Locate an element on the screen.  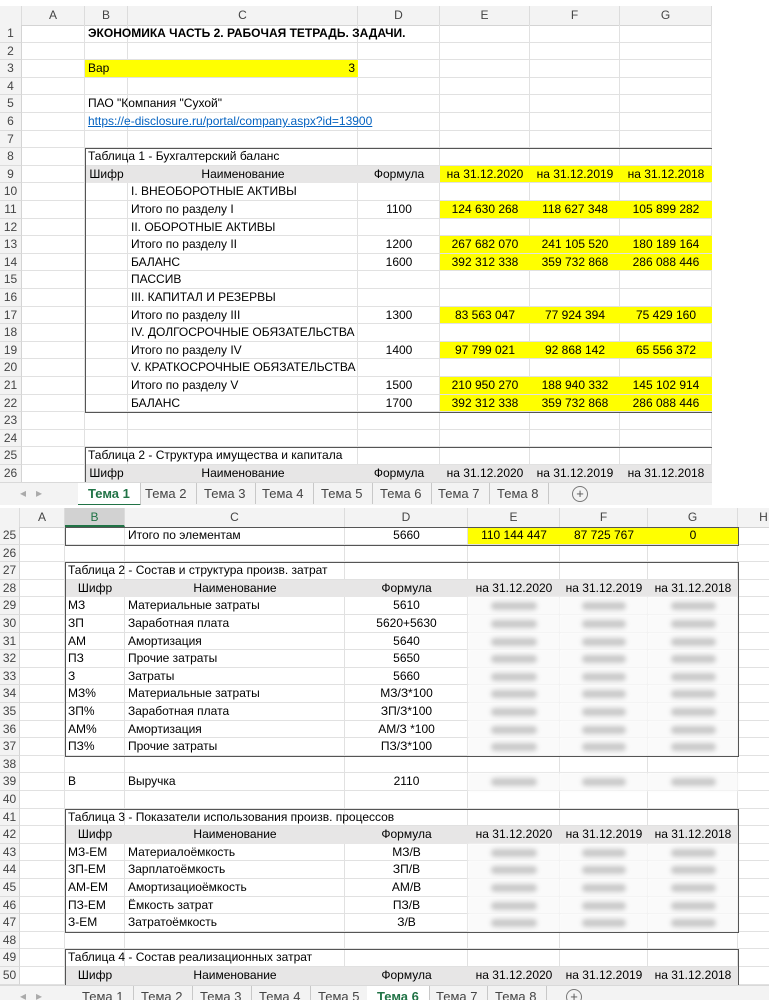
row-header-36: 36 is located at coordinates (10, 729).